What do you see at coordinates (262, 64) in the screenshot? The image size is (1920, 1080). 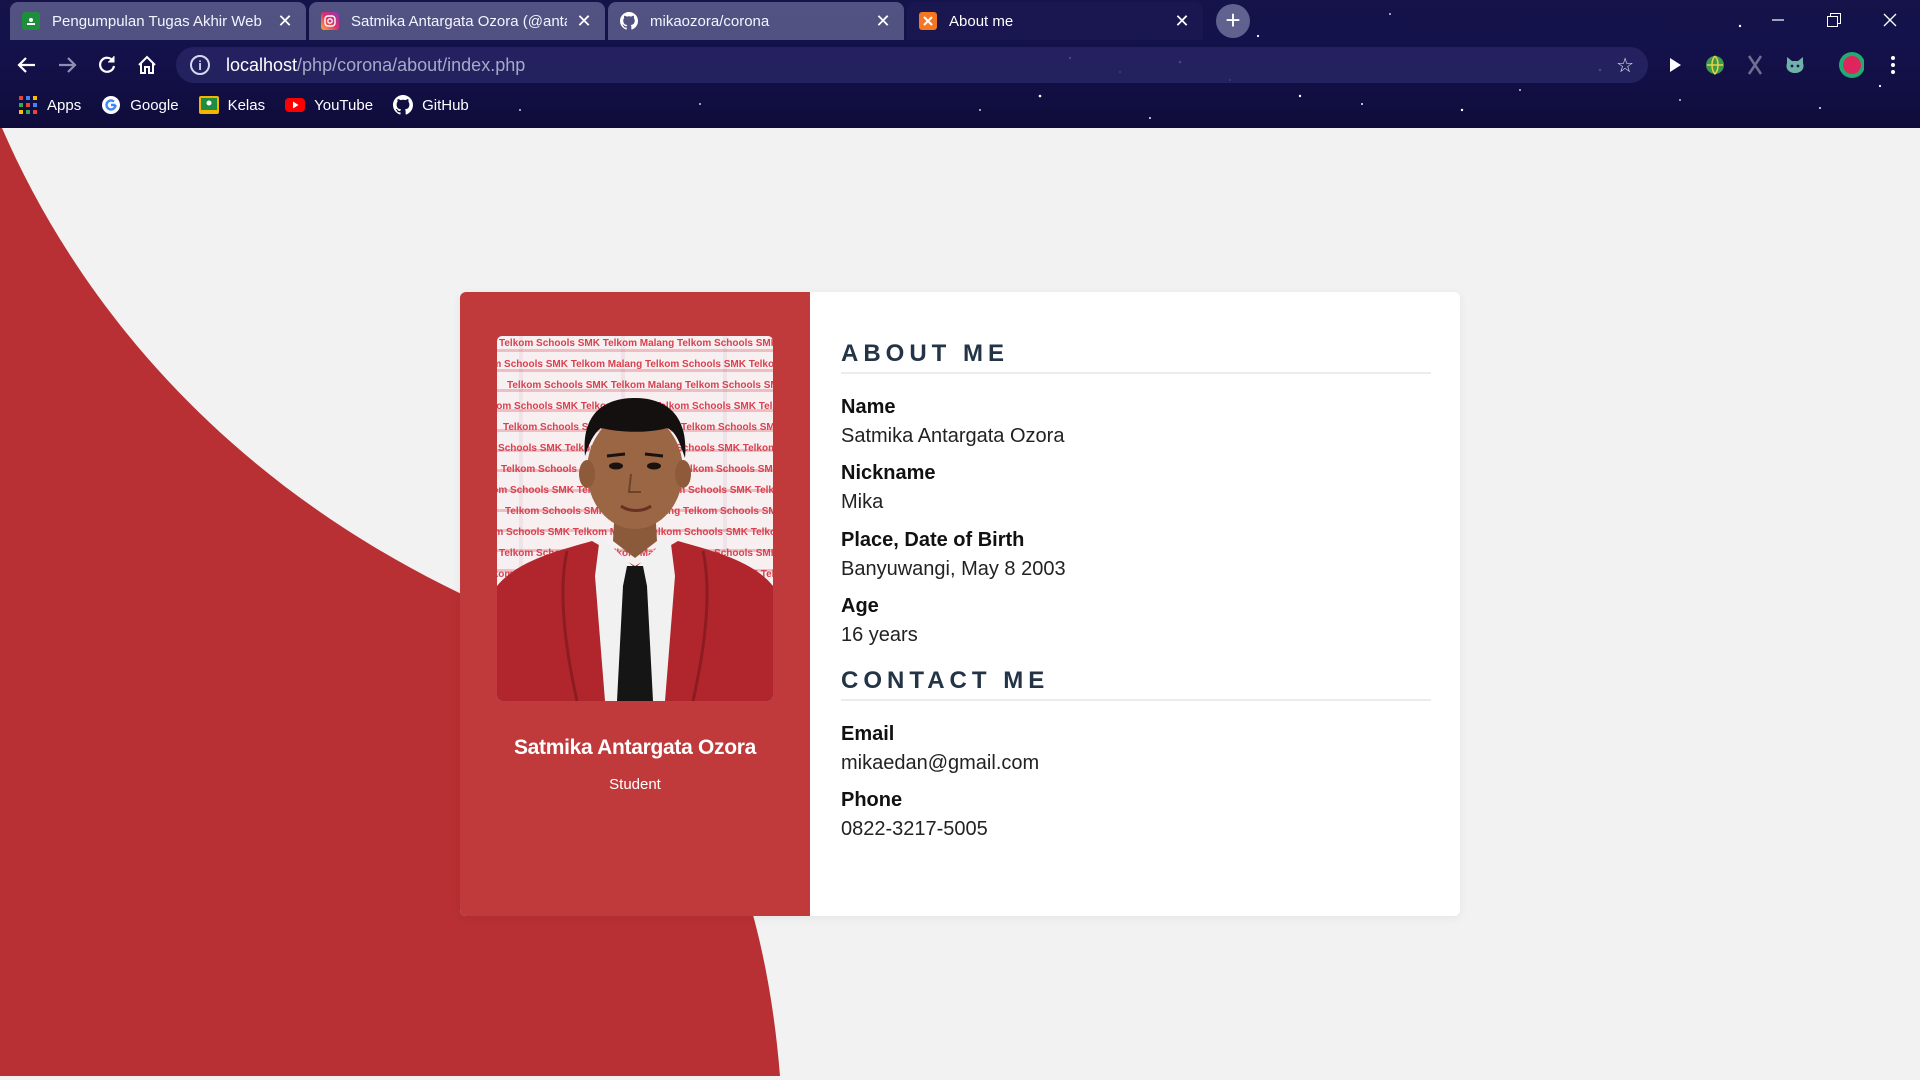 I see `url-host: localhost` at bounding box center [262, 64].